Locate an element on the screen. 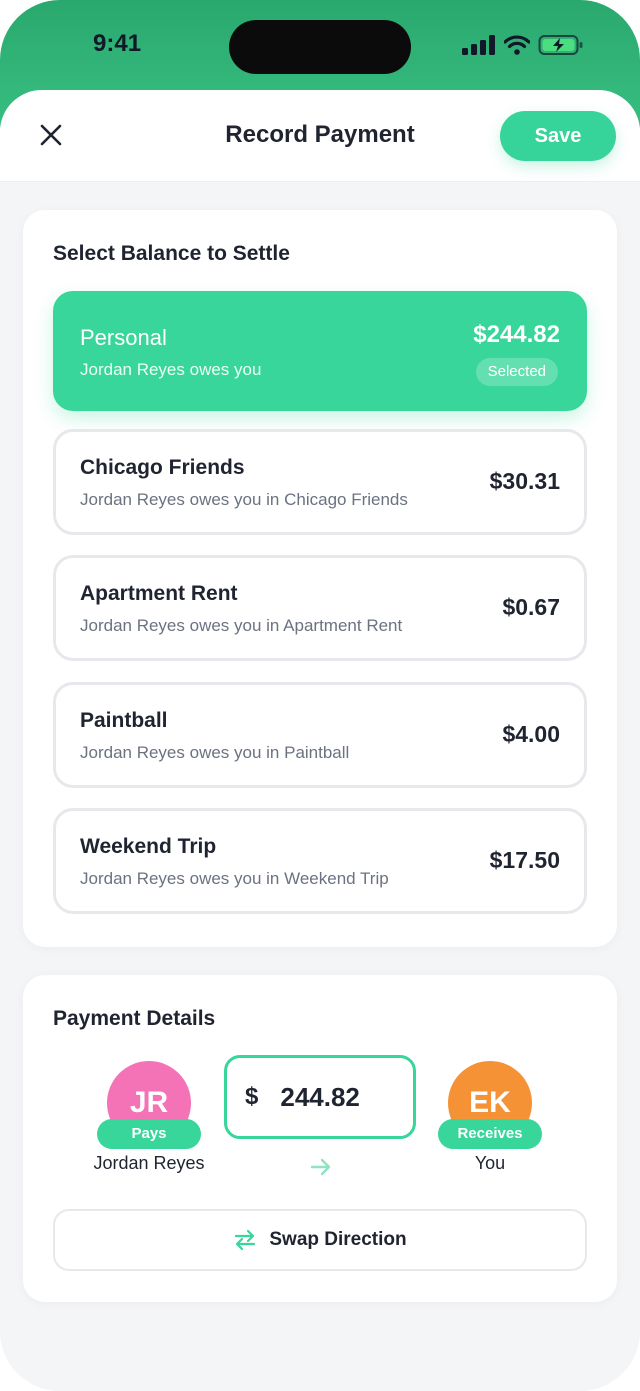 This screenshot has height=1391, width=640. amount-field: $ is located at coordinates (320, 1097).